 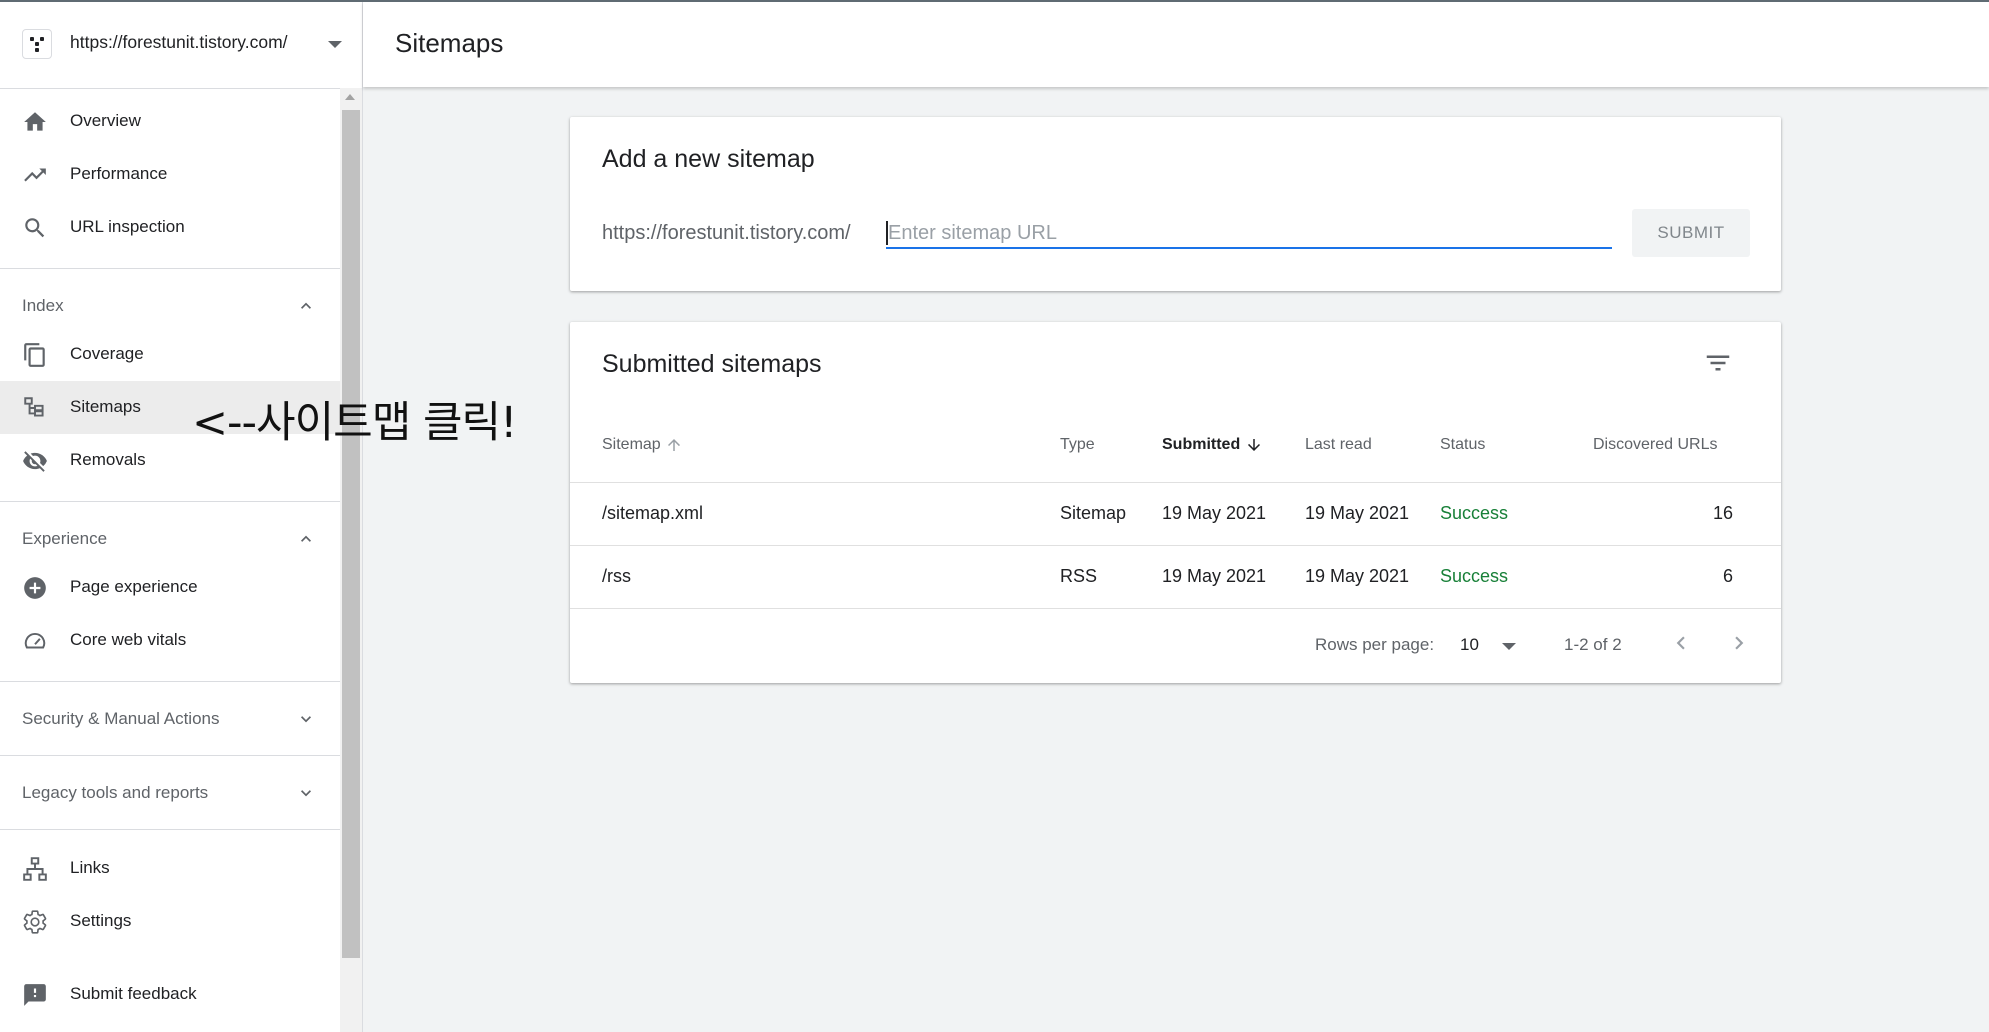 I want to click on cell-discovered-urls: 6, so click(x=1727, y=576).